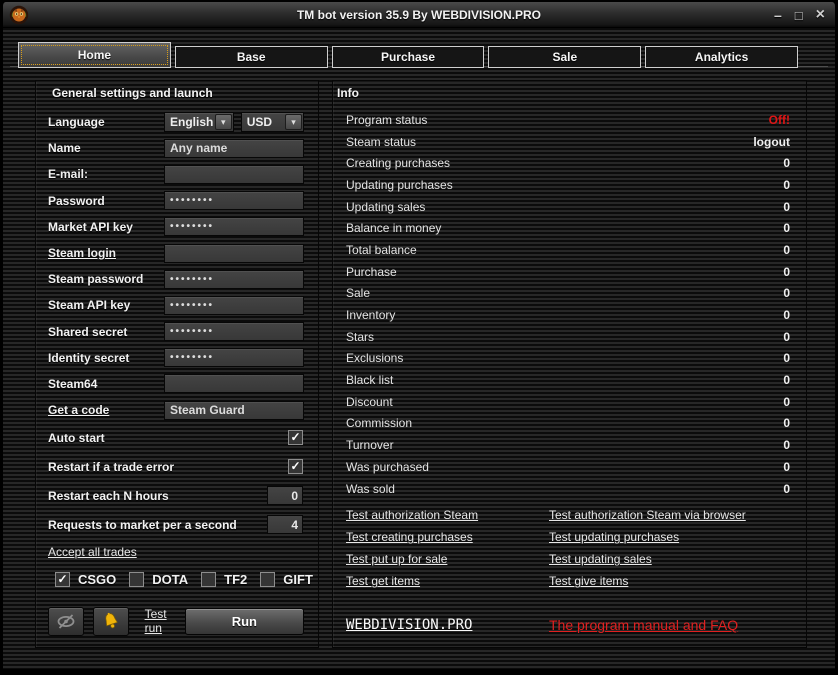 The width and height of the screenshot is (838, 675). I want to click on form-row: Steam login, so click(176, 253).